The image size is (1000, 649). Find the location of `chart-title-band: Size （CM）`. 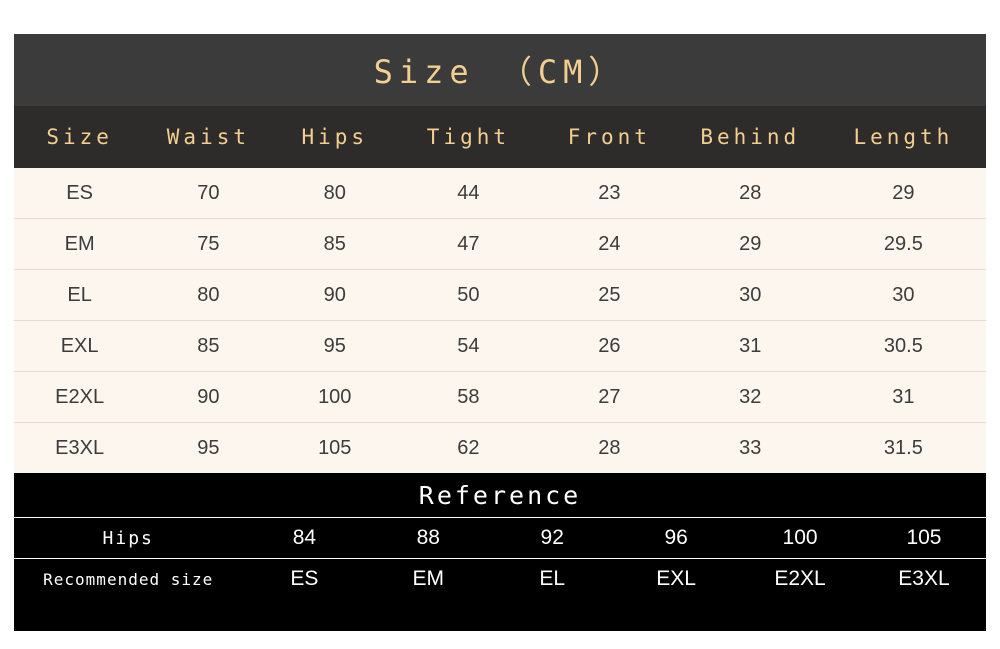

chart-title-band: Size （CM） is located at coordinates (500, 70).